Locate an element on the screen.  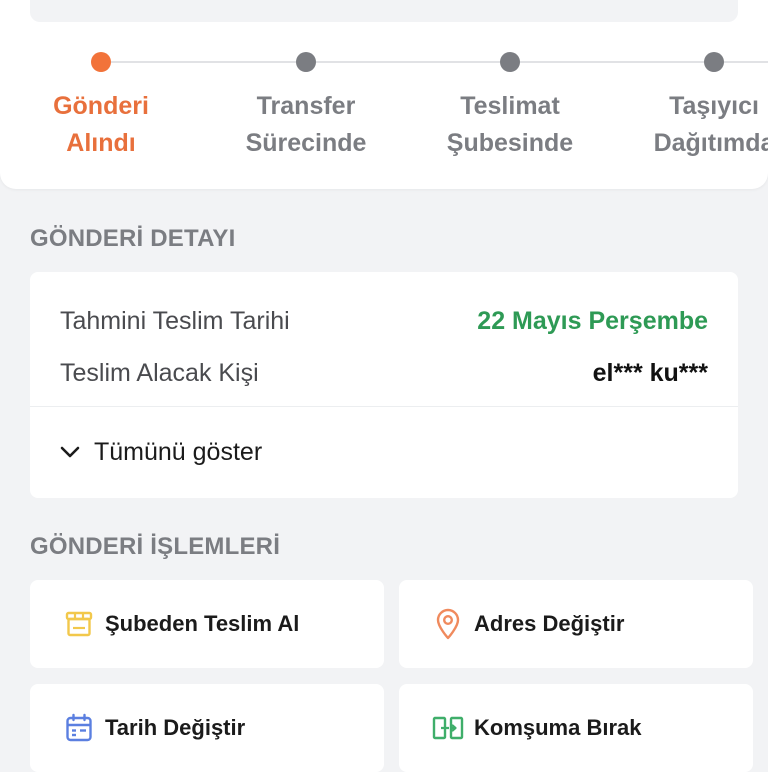
neighbor-transfer-icon is located at coordinates (448, 728).